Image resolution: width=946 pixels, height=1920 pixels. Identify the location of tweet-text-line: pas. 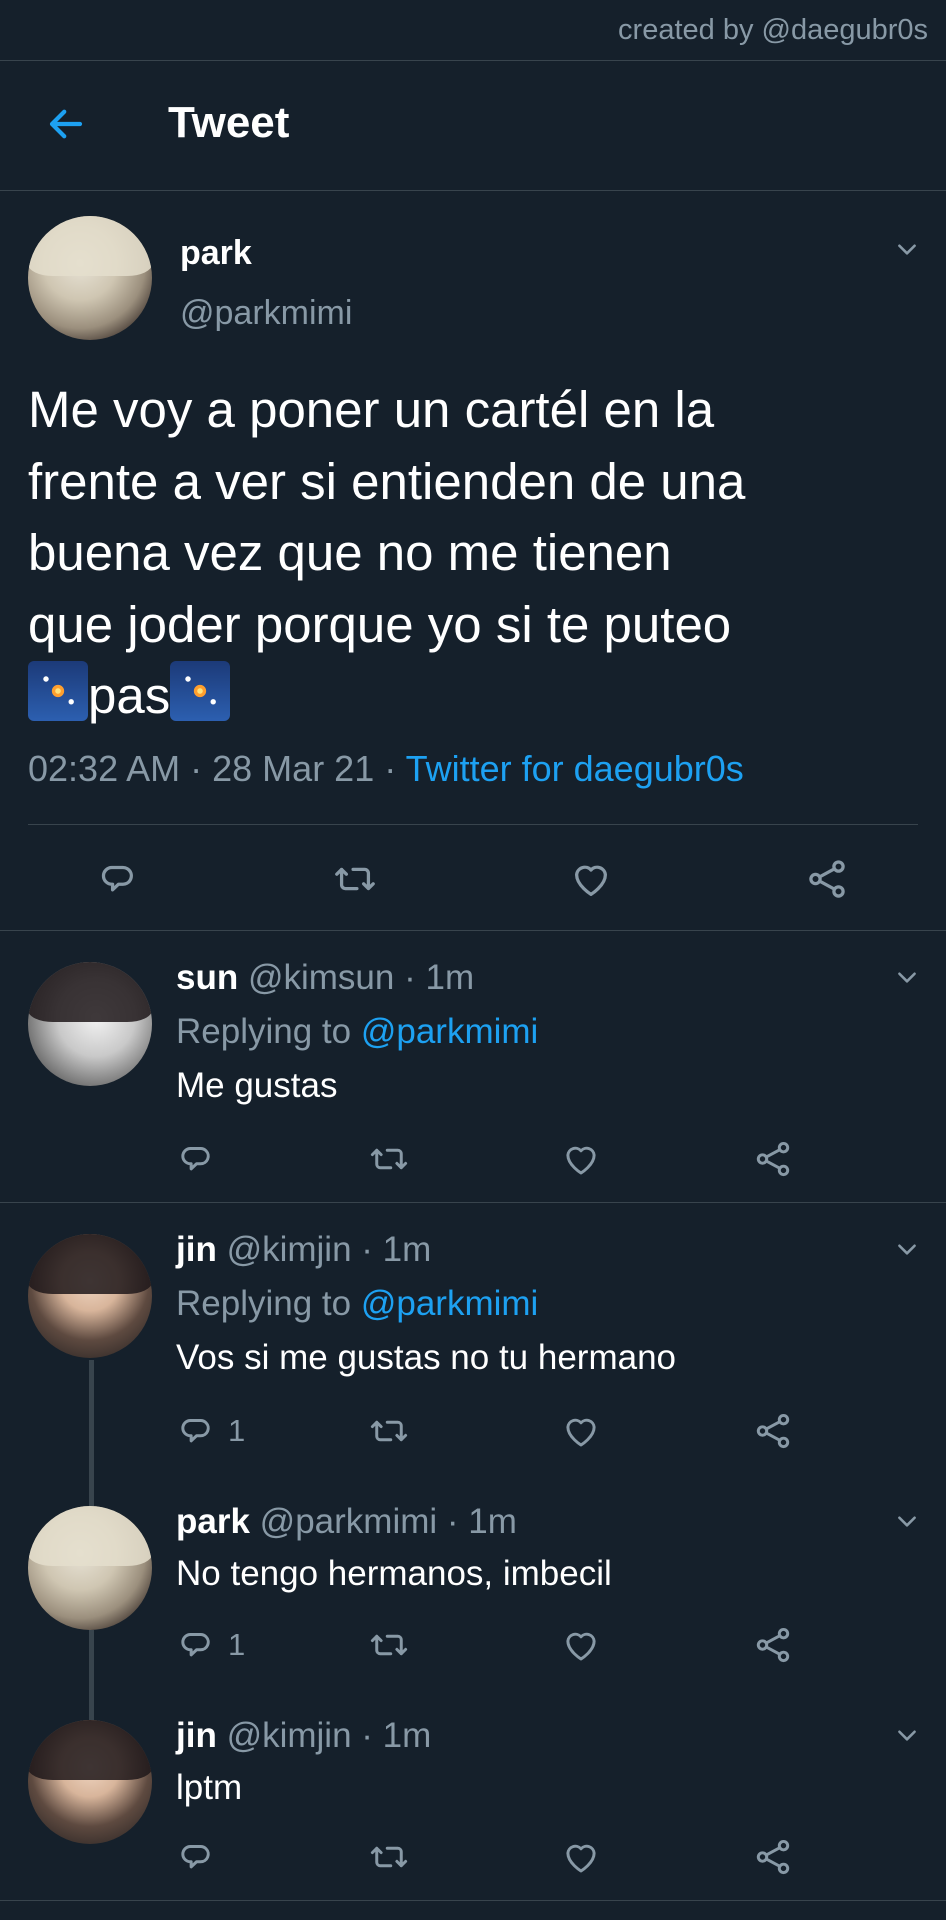
(468, 696).